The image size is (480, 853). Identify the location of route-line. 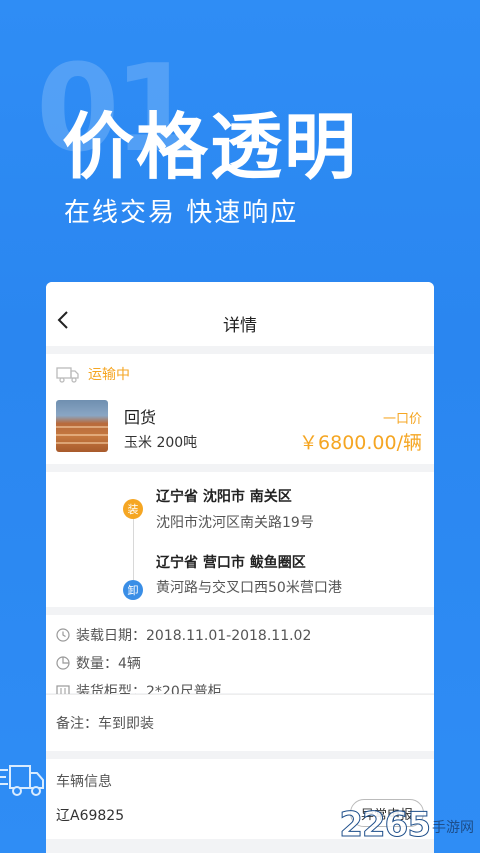
(133, 546).